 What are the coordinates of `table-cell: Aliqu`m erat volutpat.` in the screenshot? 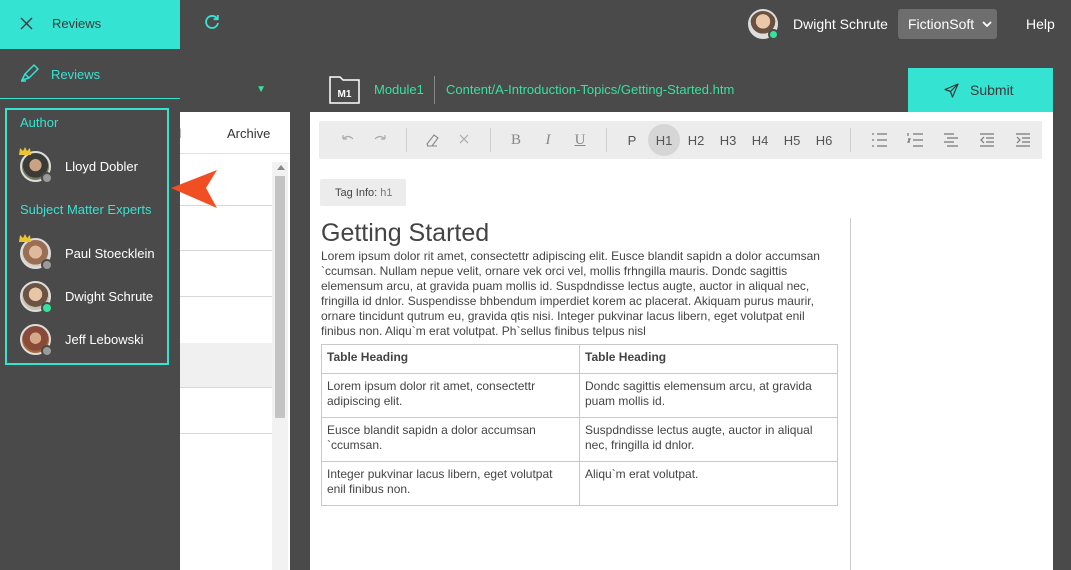 It's located at (708, 483).